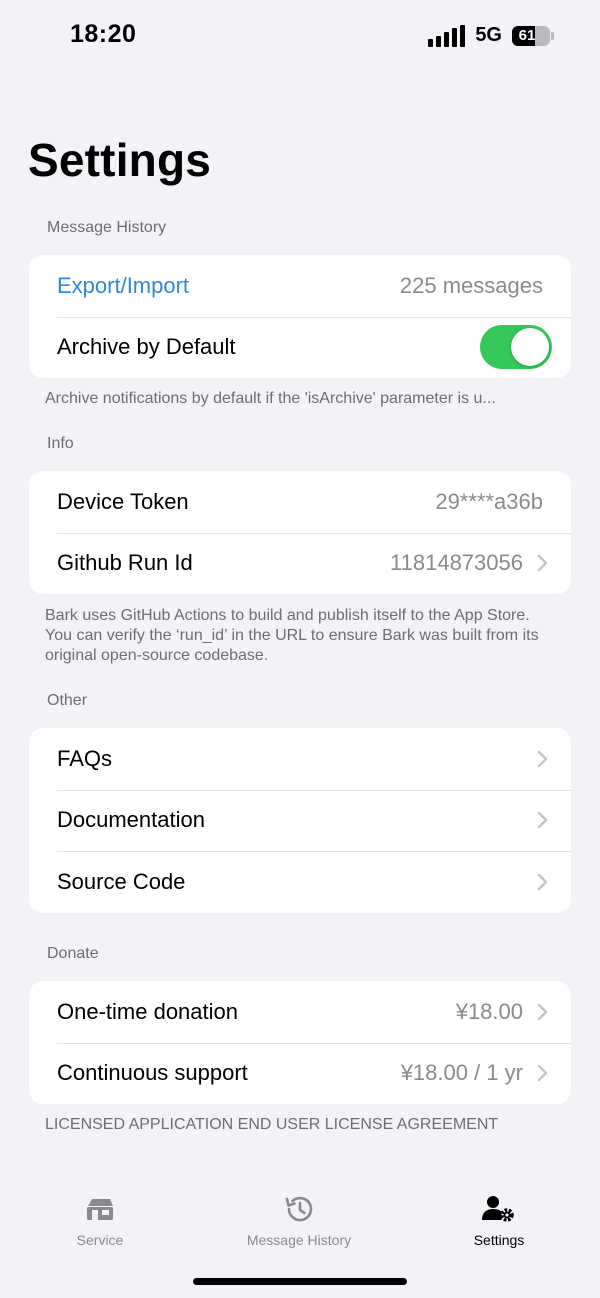 This screenshot has width=600, height=1298. What do you see at coordinates (60, 443) in the screenshot?
I see `section-header-info: Info` at bounding box center [60, 443].